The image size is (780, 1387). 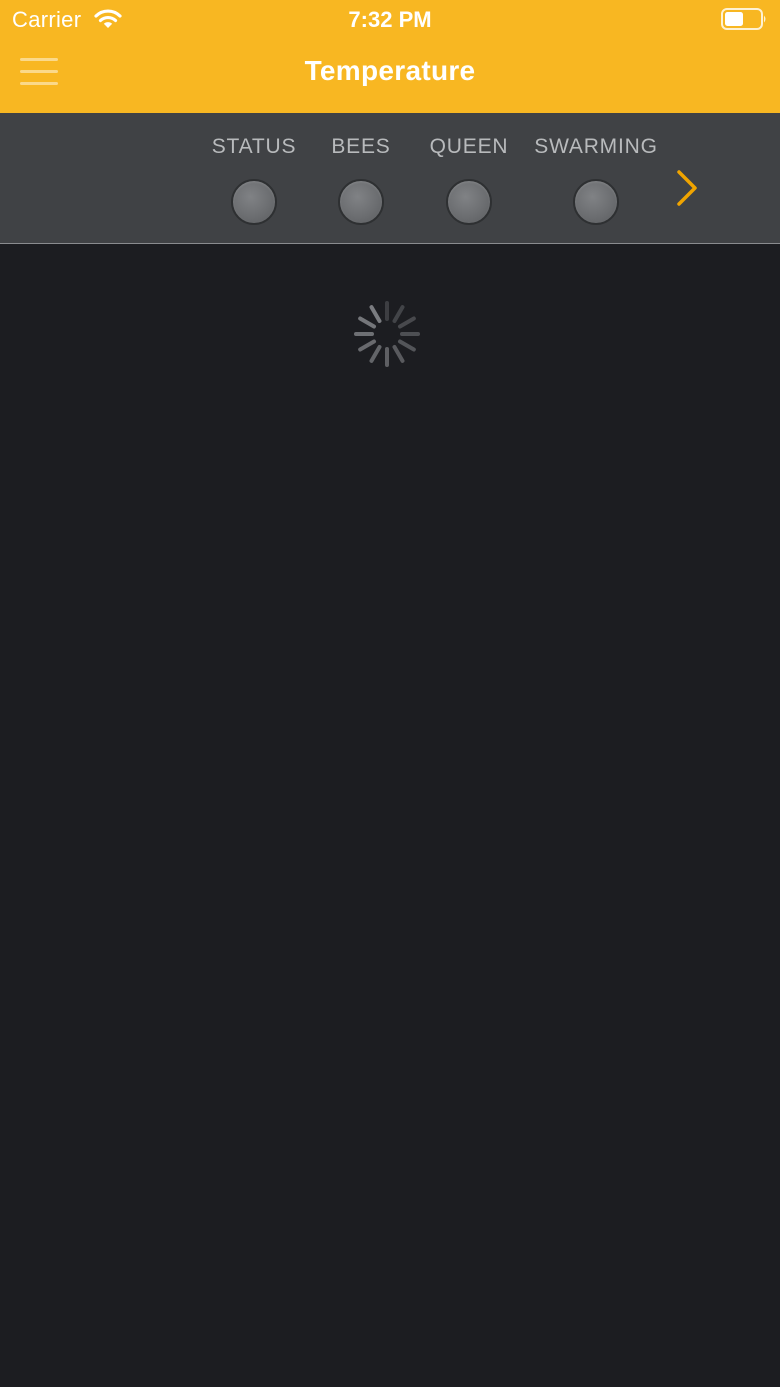 I want to click on tab-label: SWARMING, so click(x=596, y=146).